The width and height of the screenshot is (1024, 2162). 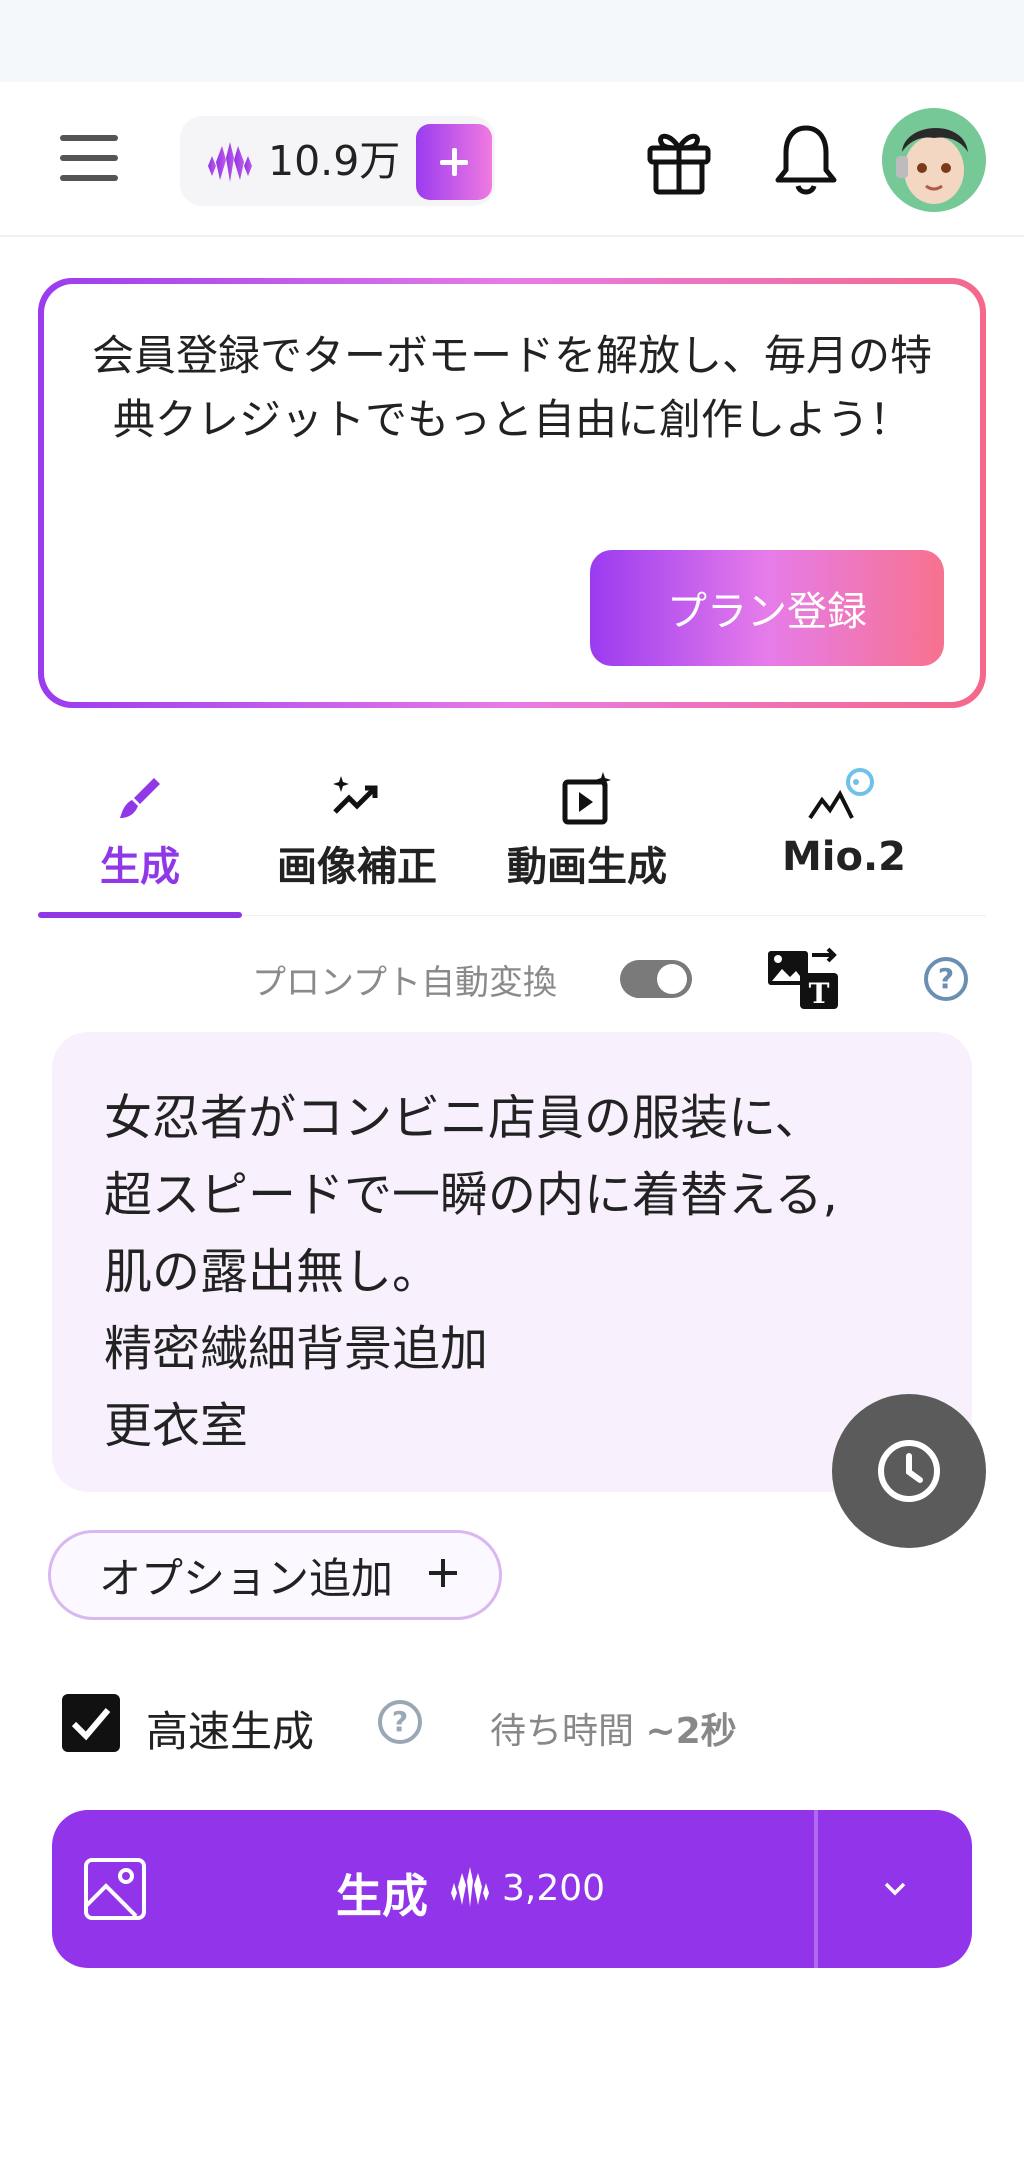 I want to click on plus-icon, so click(x=443, y=1573).